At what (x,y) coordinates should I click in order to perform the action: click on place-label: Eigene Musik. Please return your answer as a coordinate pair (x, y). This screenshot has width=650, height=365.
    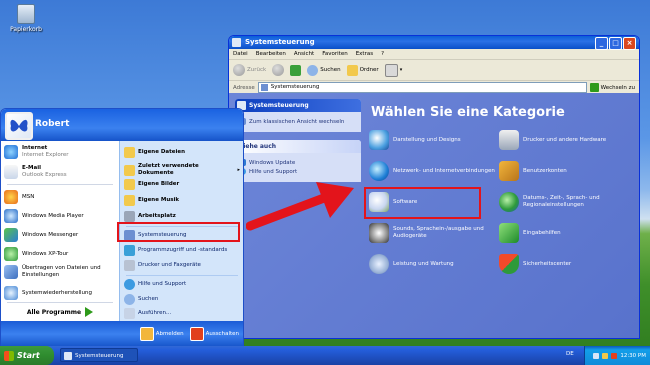
    Looking at the image, I should click on (159, 200).